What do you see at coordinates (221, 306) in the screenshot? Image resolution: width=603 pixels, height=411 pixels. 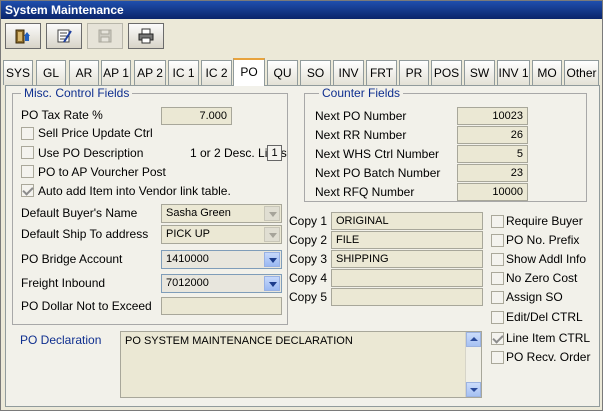 I see `po-dollar-limit-field` at bounding box center [221, 306].